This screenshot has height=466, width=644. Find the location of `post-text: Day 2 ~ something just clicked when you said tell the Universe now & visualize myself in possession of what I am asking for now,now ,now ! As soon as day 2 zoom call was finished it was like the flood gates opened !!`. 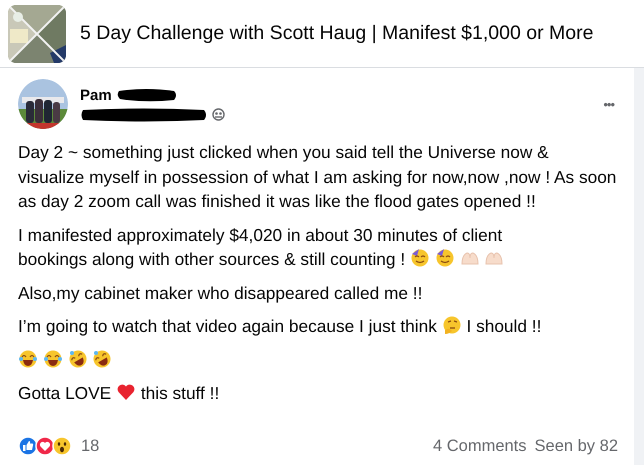

post-text: Day 2 ~ something just clicked when you said tell the Universe now & visualize myself in possession of what I am asking for now,now ,now ! As soon as day 2 zoom call was finished it was like the flood gates opened !! is located at coordinates (317, 176).